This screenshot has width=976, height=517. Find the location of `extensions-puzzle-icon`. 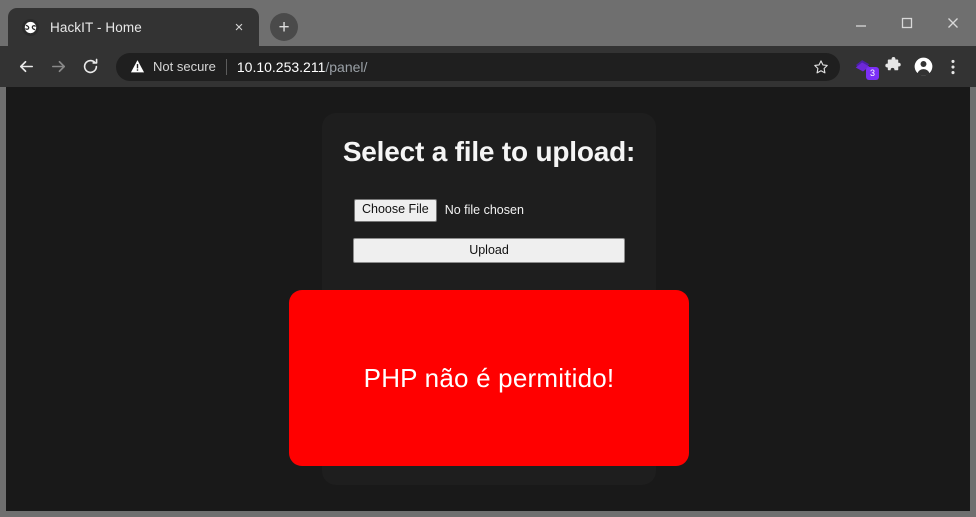

extensions-puzzle-icon is located at coordinates (893, 67).